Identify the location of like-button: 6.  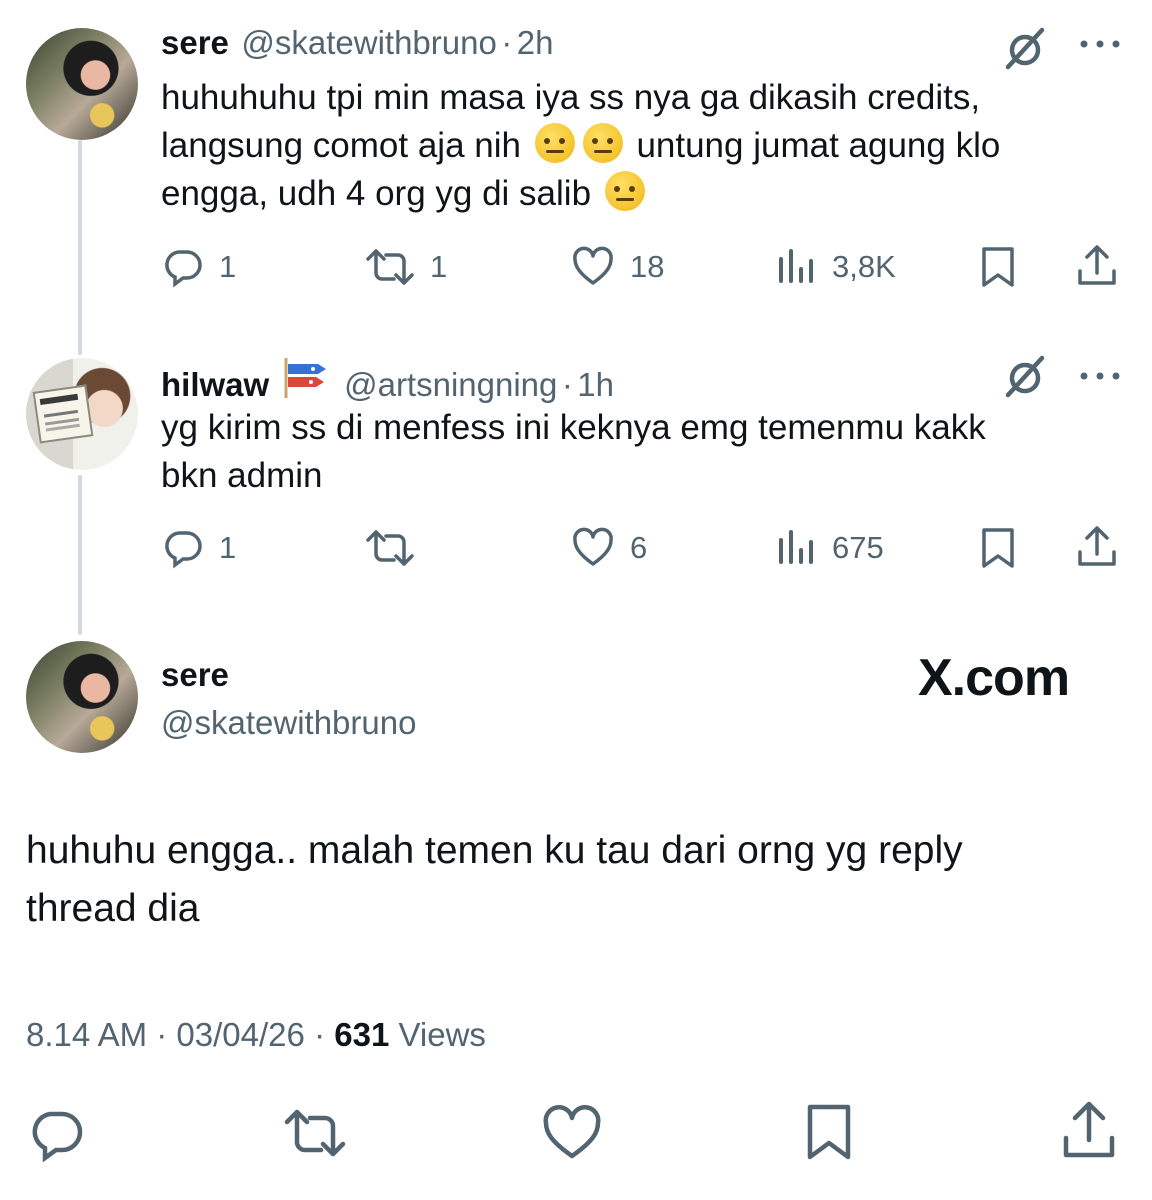
(608, 548).